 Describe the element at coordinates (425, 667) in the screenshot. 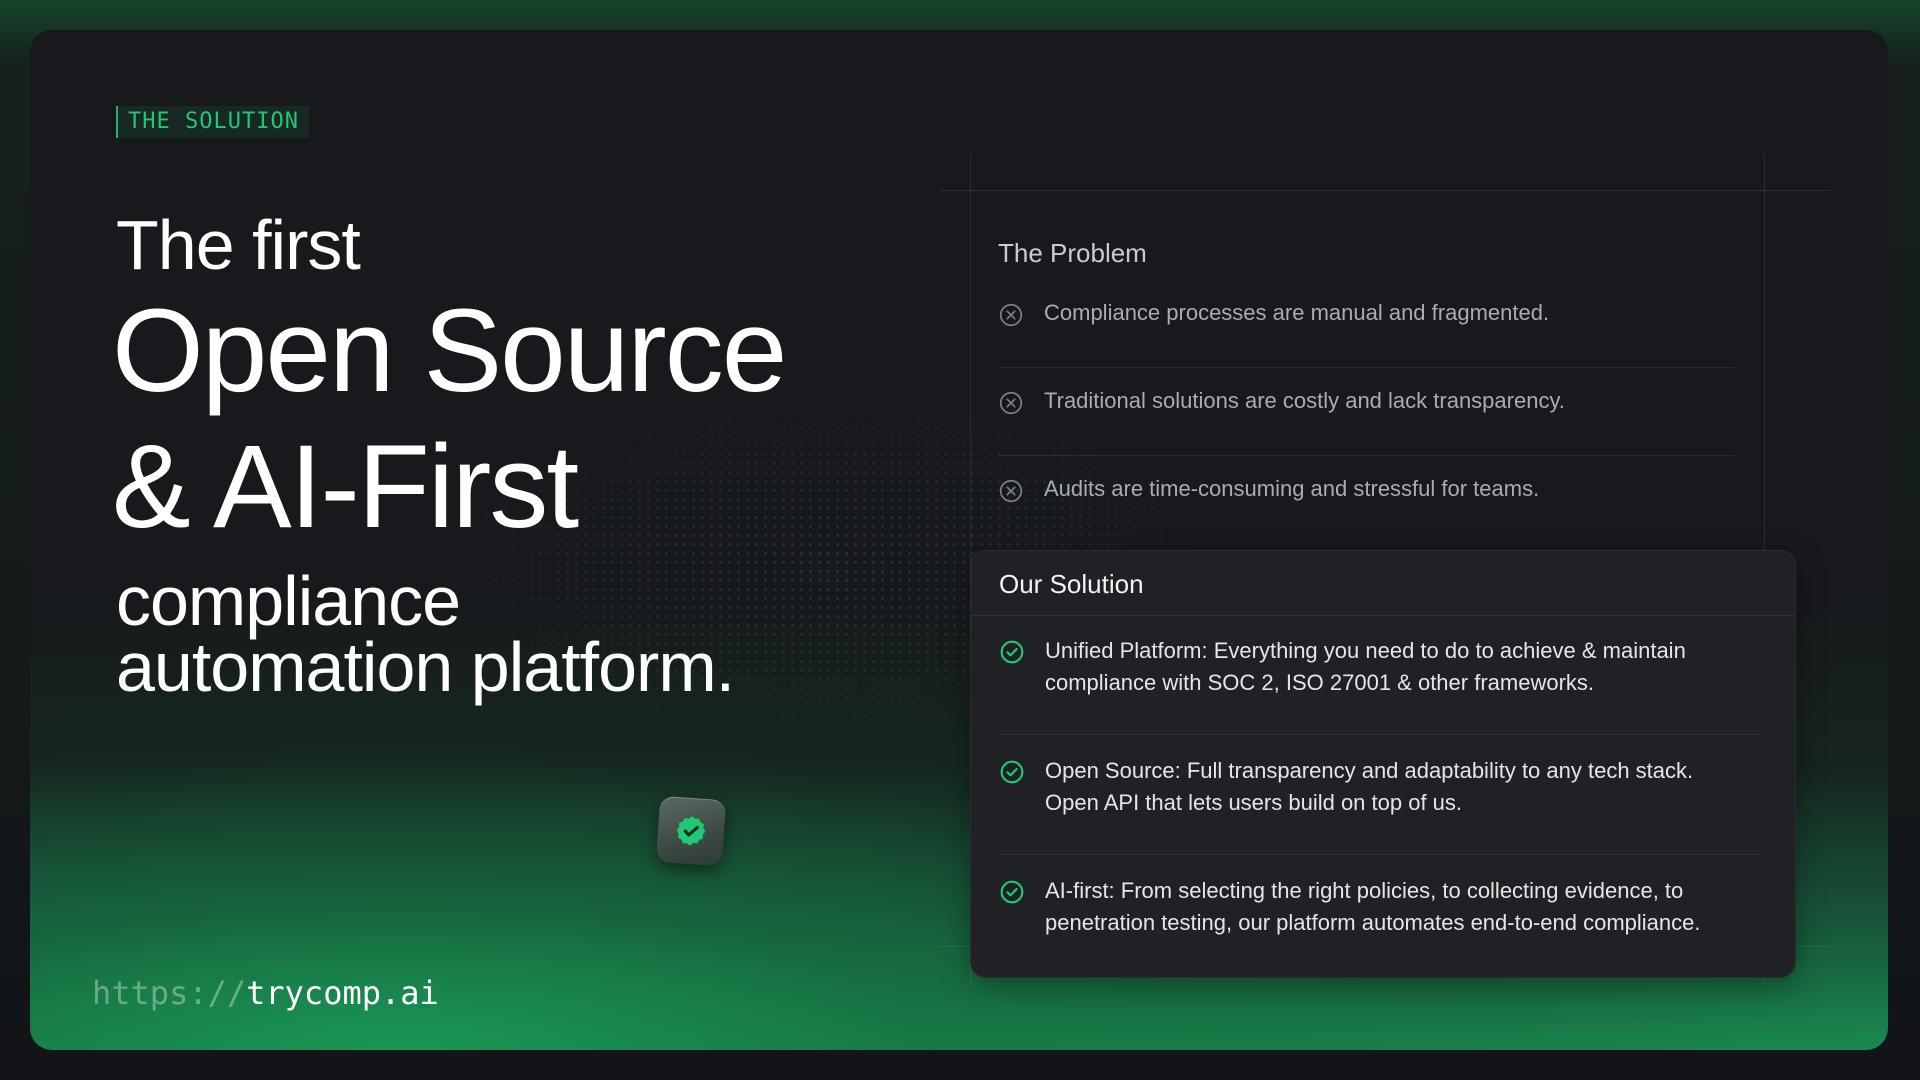

I see `headline-line-5: automation platform.` at that location.